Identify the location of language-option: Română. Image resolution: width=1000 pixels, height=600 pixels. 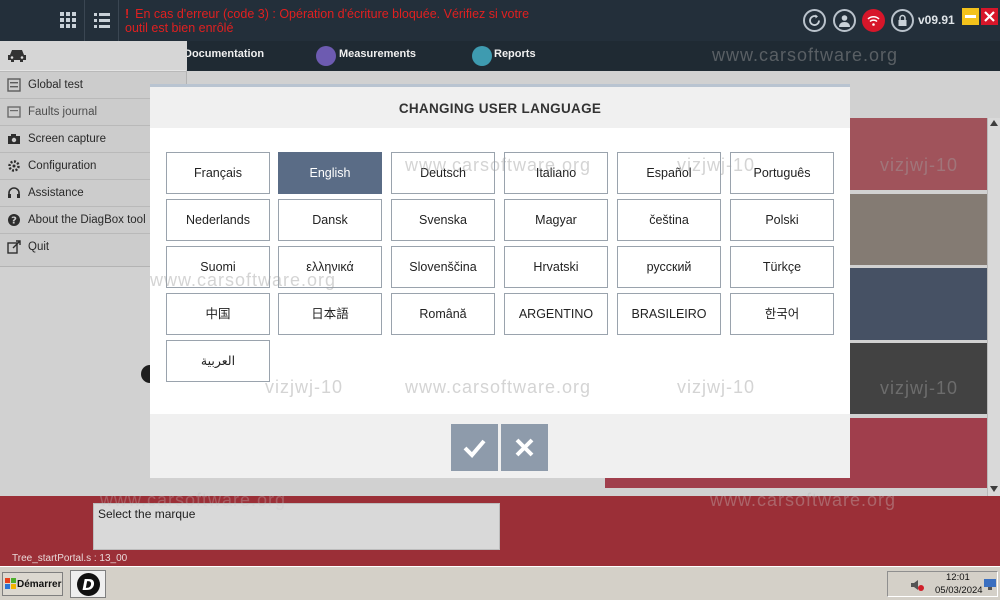
(443, 314).